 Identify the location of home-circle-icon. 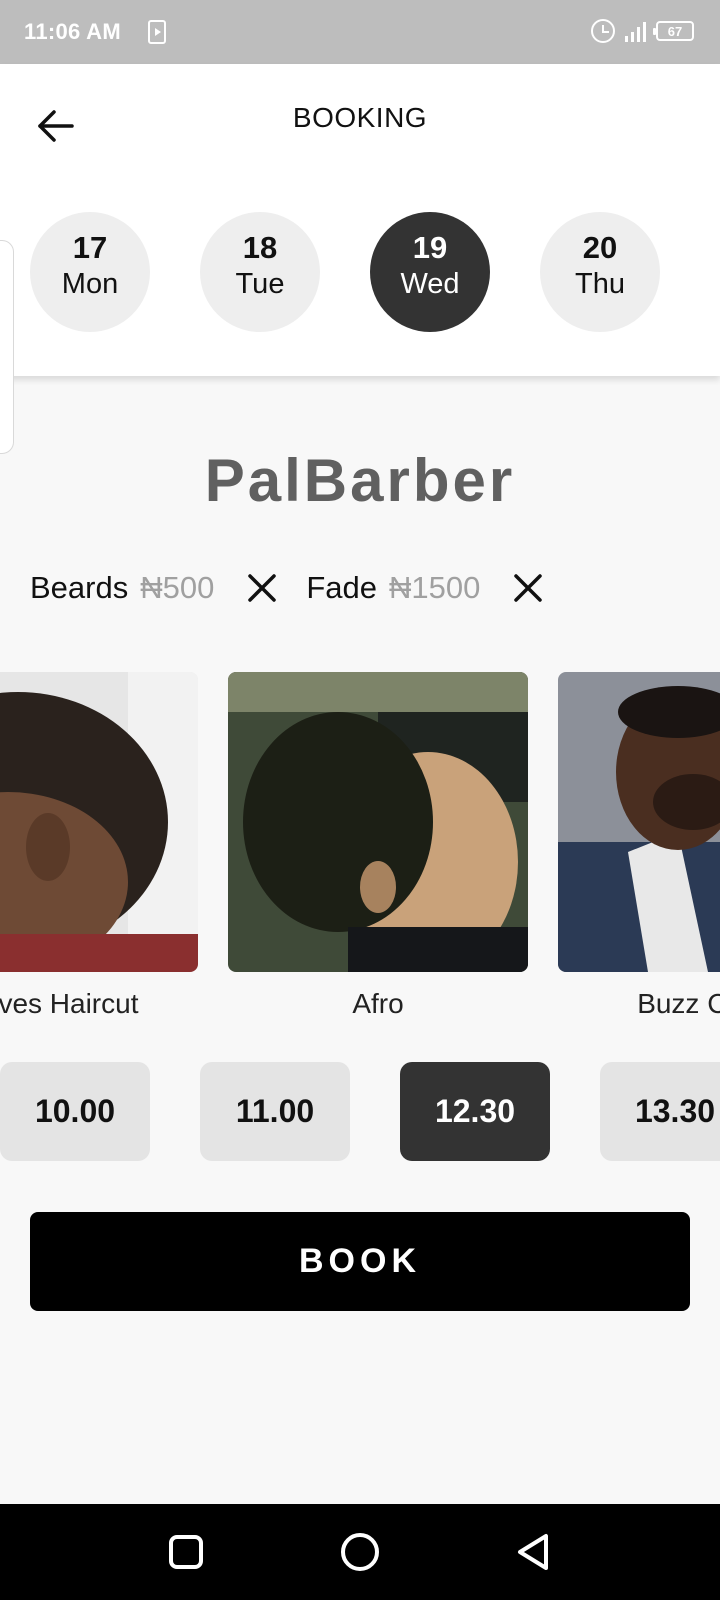
(360, 1552).